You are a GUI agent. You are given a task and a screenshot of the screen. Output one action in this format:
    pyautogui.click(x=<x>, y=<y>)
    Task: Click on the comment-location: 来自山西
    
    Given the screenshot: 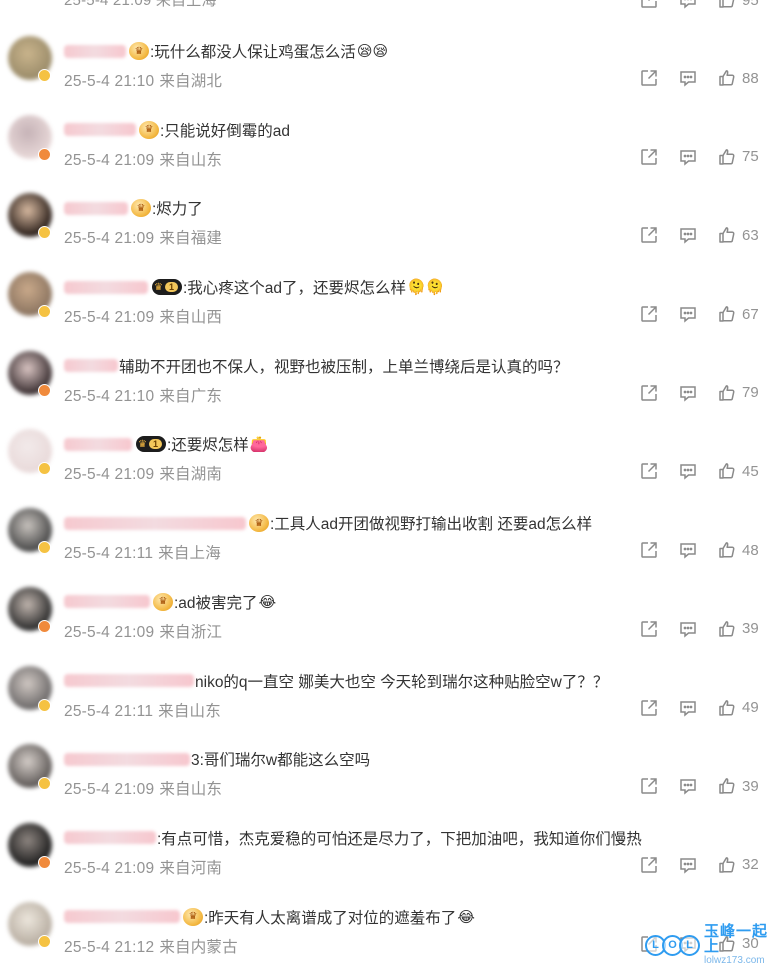 What is the action you would take?
    pyautogui.click(x=191, y=318)
    